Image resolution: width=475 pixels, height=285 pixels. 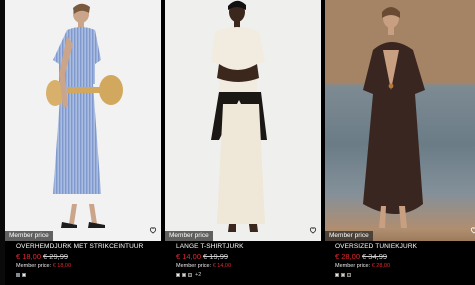 I want to click on color-swatch-sand, so click(x=343, y=274).